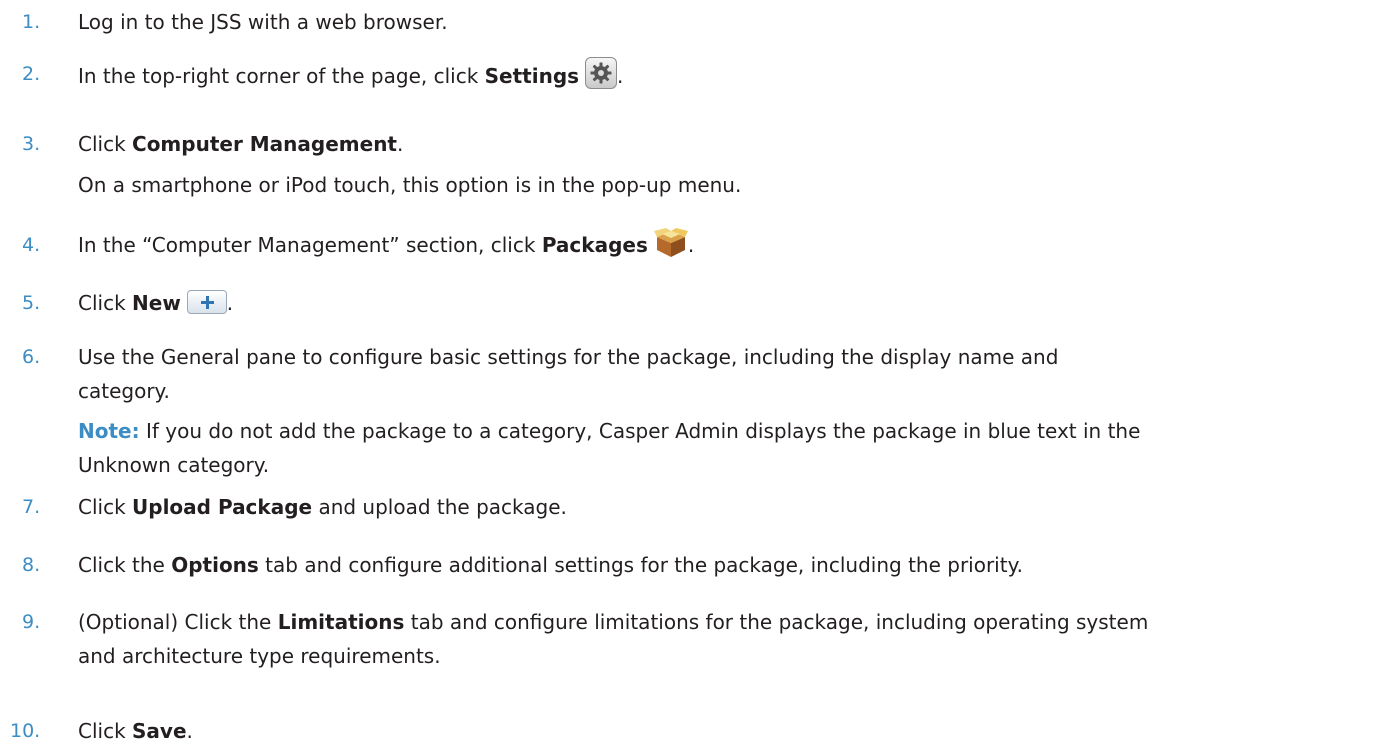  I want to click on settings-label: Settings, so click(532, 76).